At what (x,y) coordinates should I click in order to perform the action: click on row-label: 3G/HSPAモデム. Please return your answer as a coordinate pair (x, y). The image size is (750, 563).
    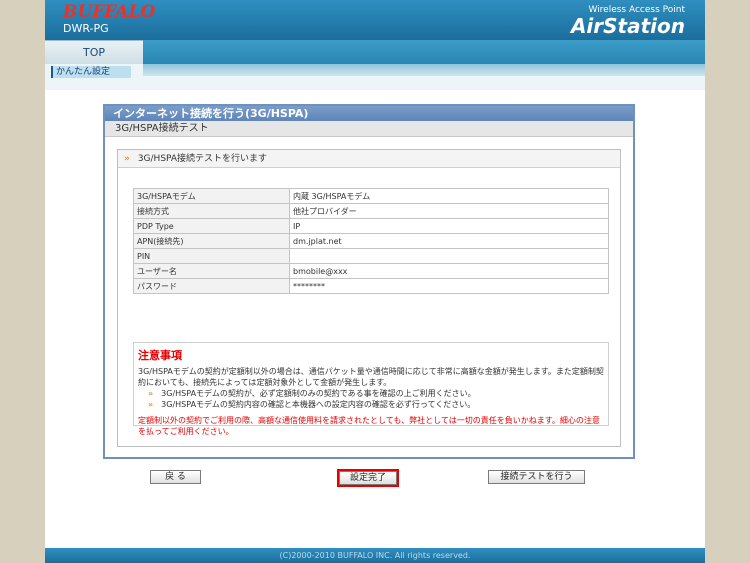
    Looking at the image, I should click on (211, 196).